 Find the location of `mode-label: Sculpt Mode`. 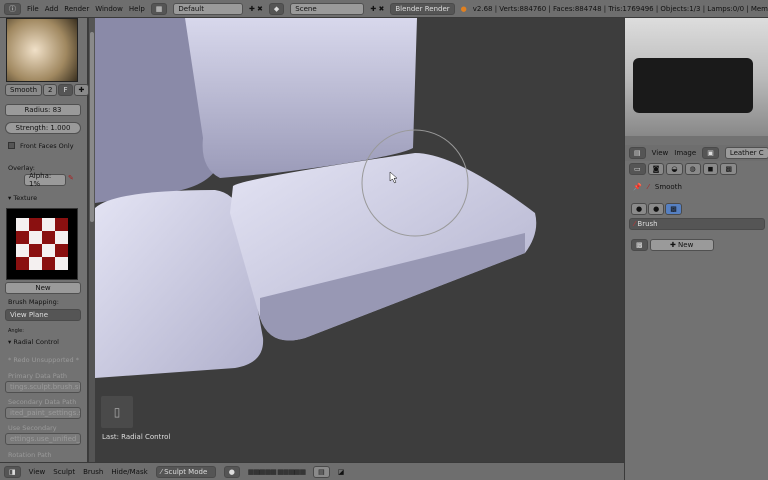

mode-label: Sculpt Mode is located at coordinates (186, 471).